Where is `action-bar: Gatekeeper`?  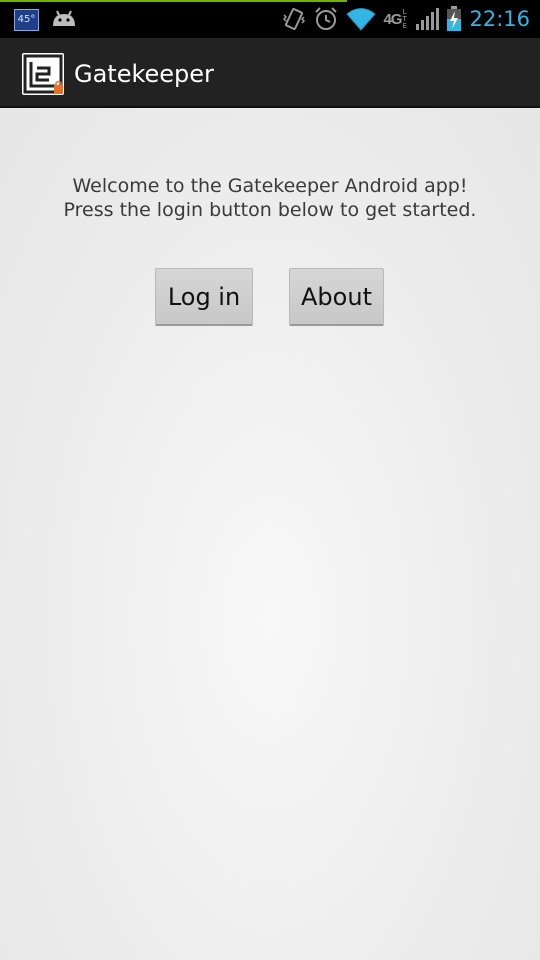 action-bar: Gatekeeper is located at coordinates (270, 73).